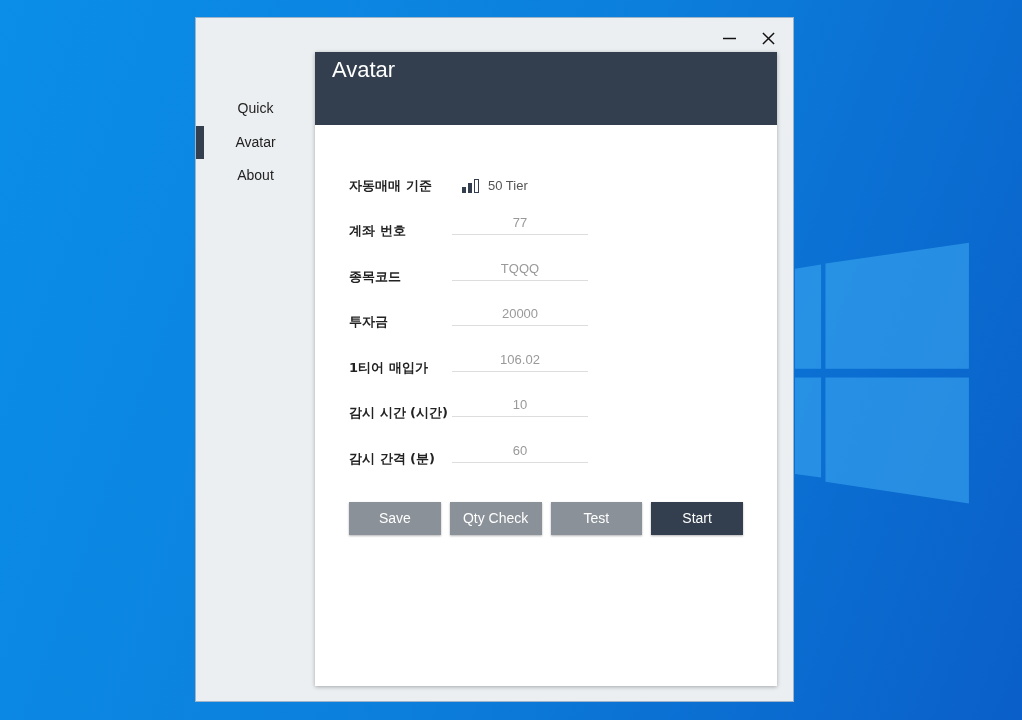 The width and height of the screenshot is (1022, 720). I want to click on field-label: 자동매매 기준, so click(391, 185).